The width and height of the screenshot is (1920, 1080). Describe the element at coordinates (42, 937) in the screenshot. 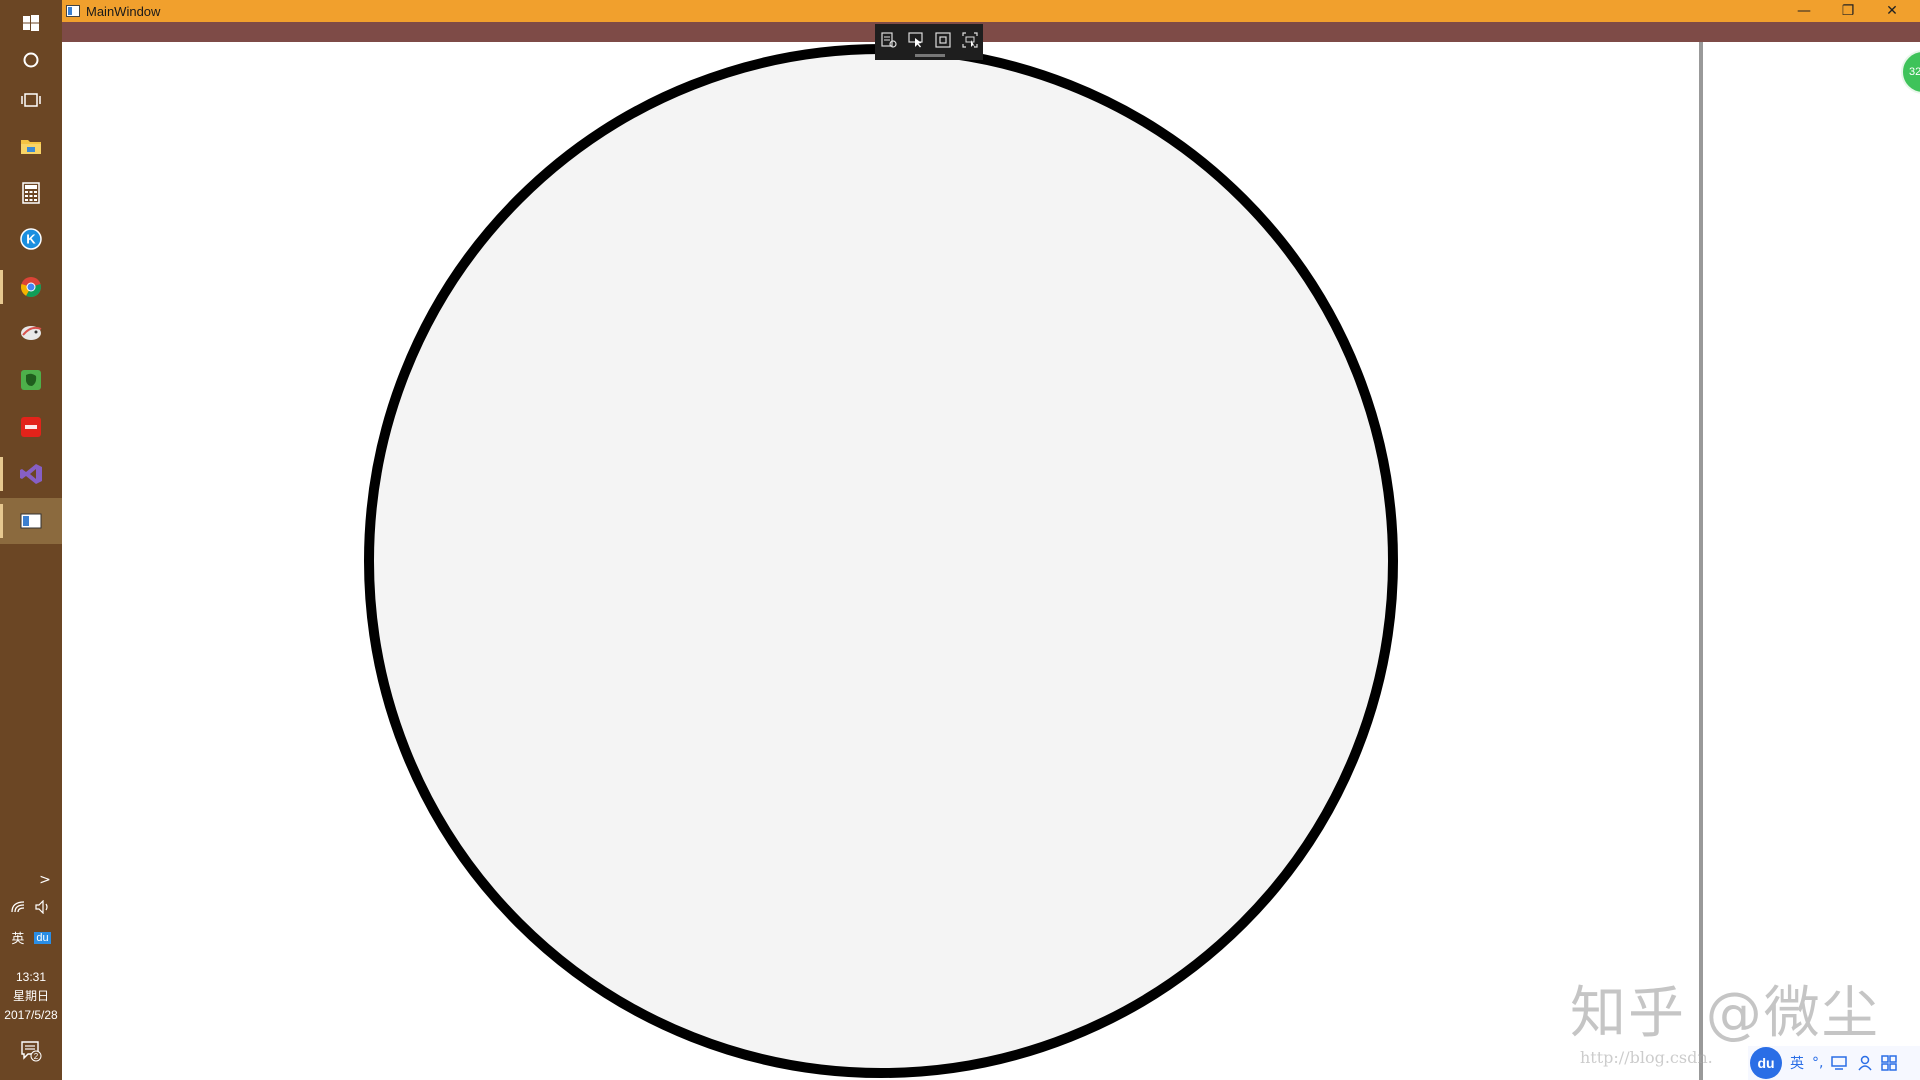

I see `baidu-ime-icon: du` at that location.